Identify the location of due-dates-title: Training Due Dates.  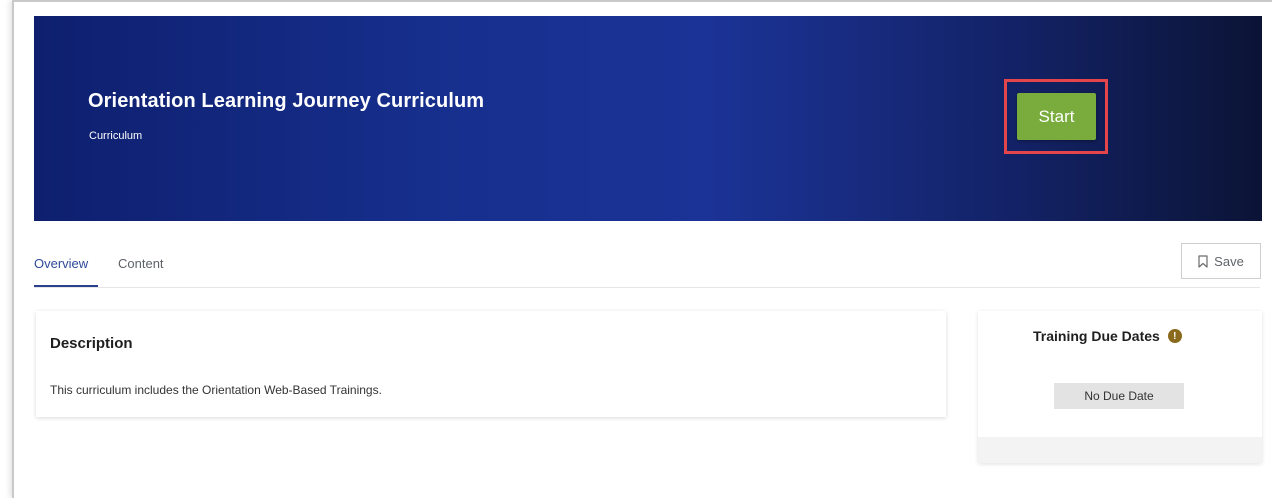
(1096, 336).